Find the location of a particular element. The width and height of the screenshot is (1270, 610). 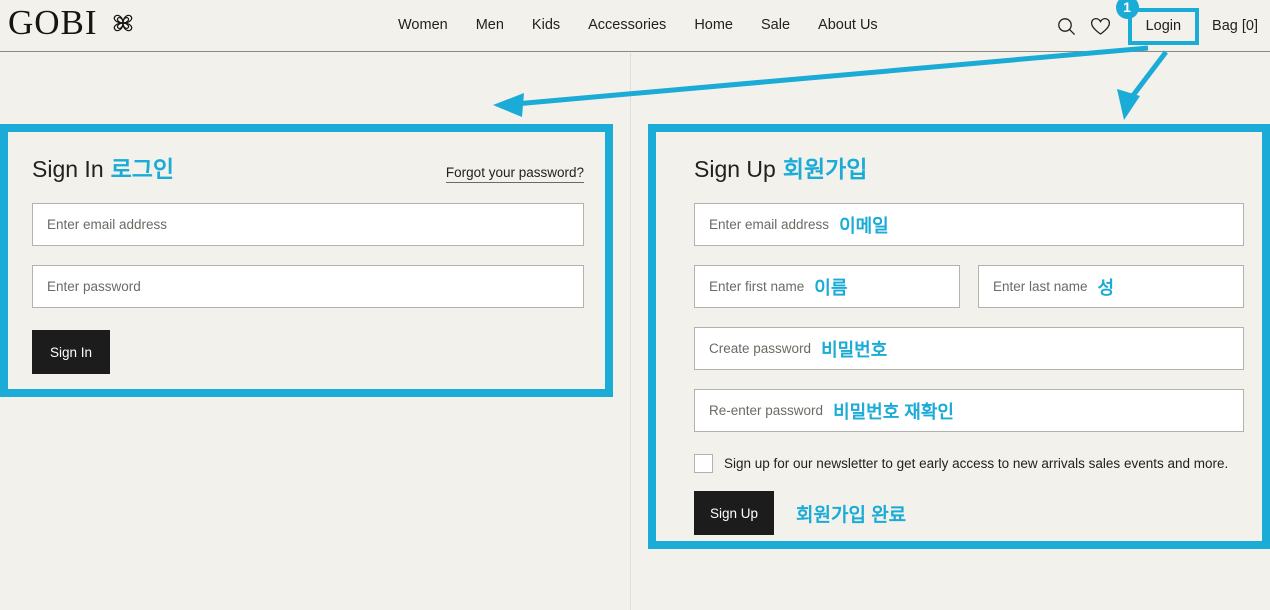

signup-last-name-annotation-kr: 성 is located at coordinates (1106, 287).